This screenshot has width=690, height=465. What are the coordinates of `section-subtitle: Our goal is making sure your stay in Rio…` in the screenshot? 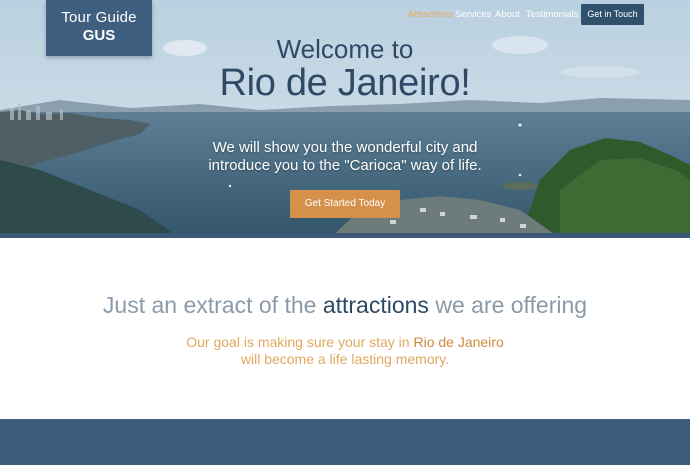 It's located at (345, 351).